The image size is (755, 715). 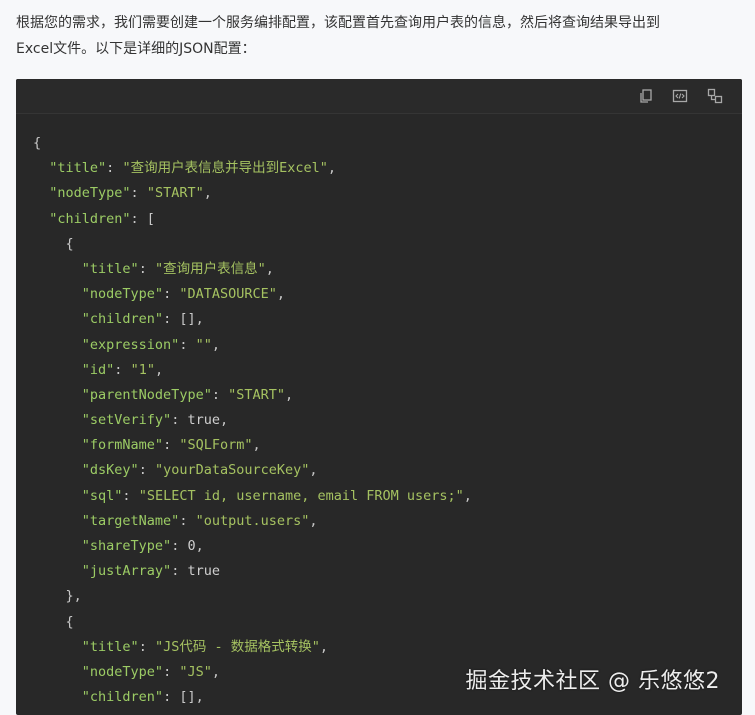 What do you see at coordinates (252, 546) in the screenshot?
I see `code-line: "shareType": 0,` at bounding box center [252, 546].